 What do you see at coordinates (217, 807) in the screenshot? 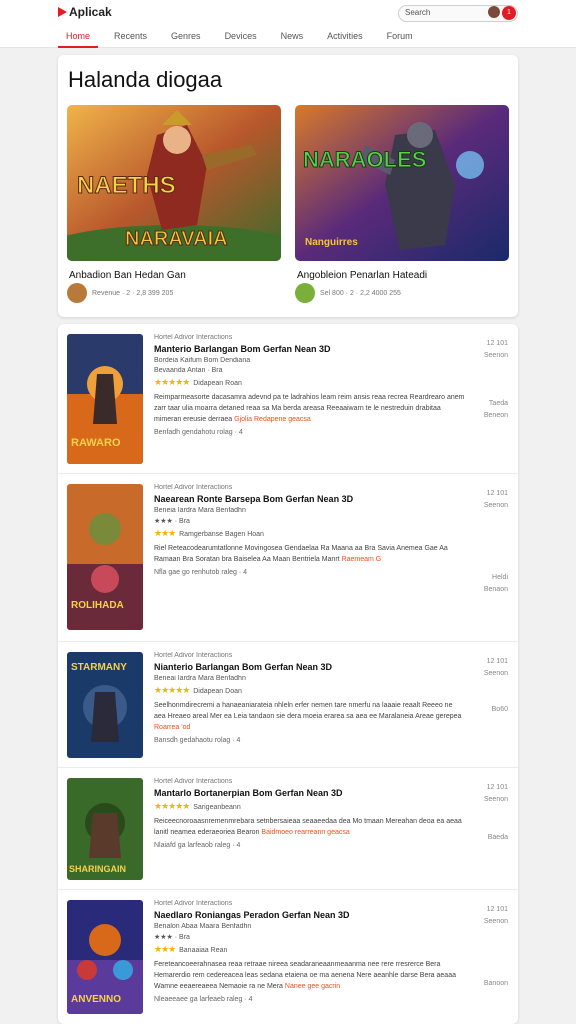
I see `rating-note: Sarigeanbeann` at bounding box center [217, 807].